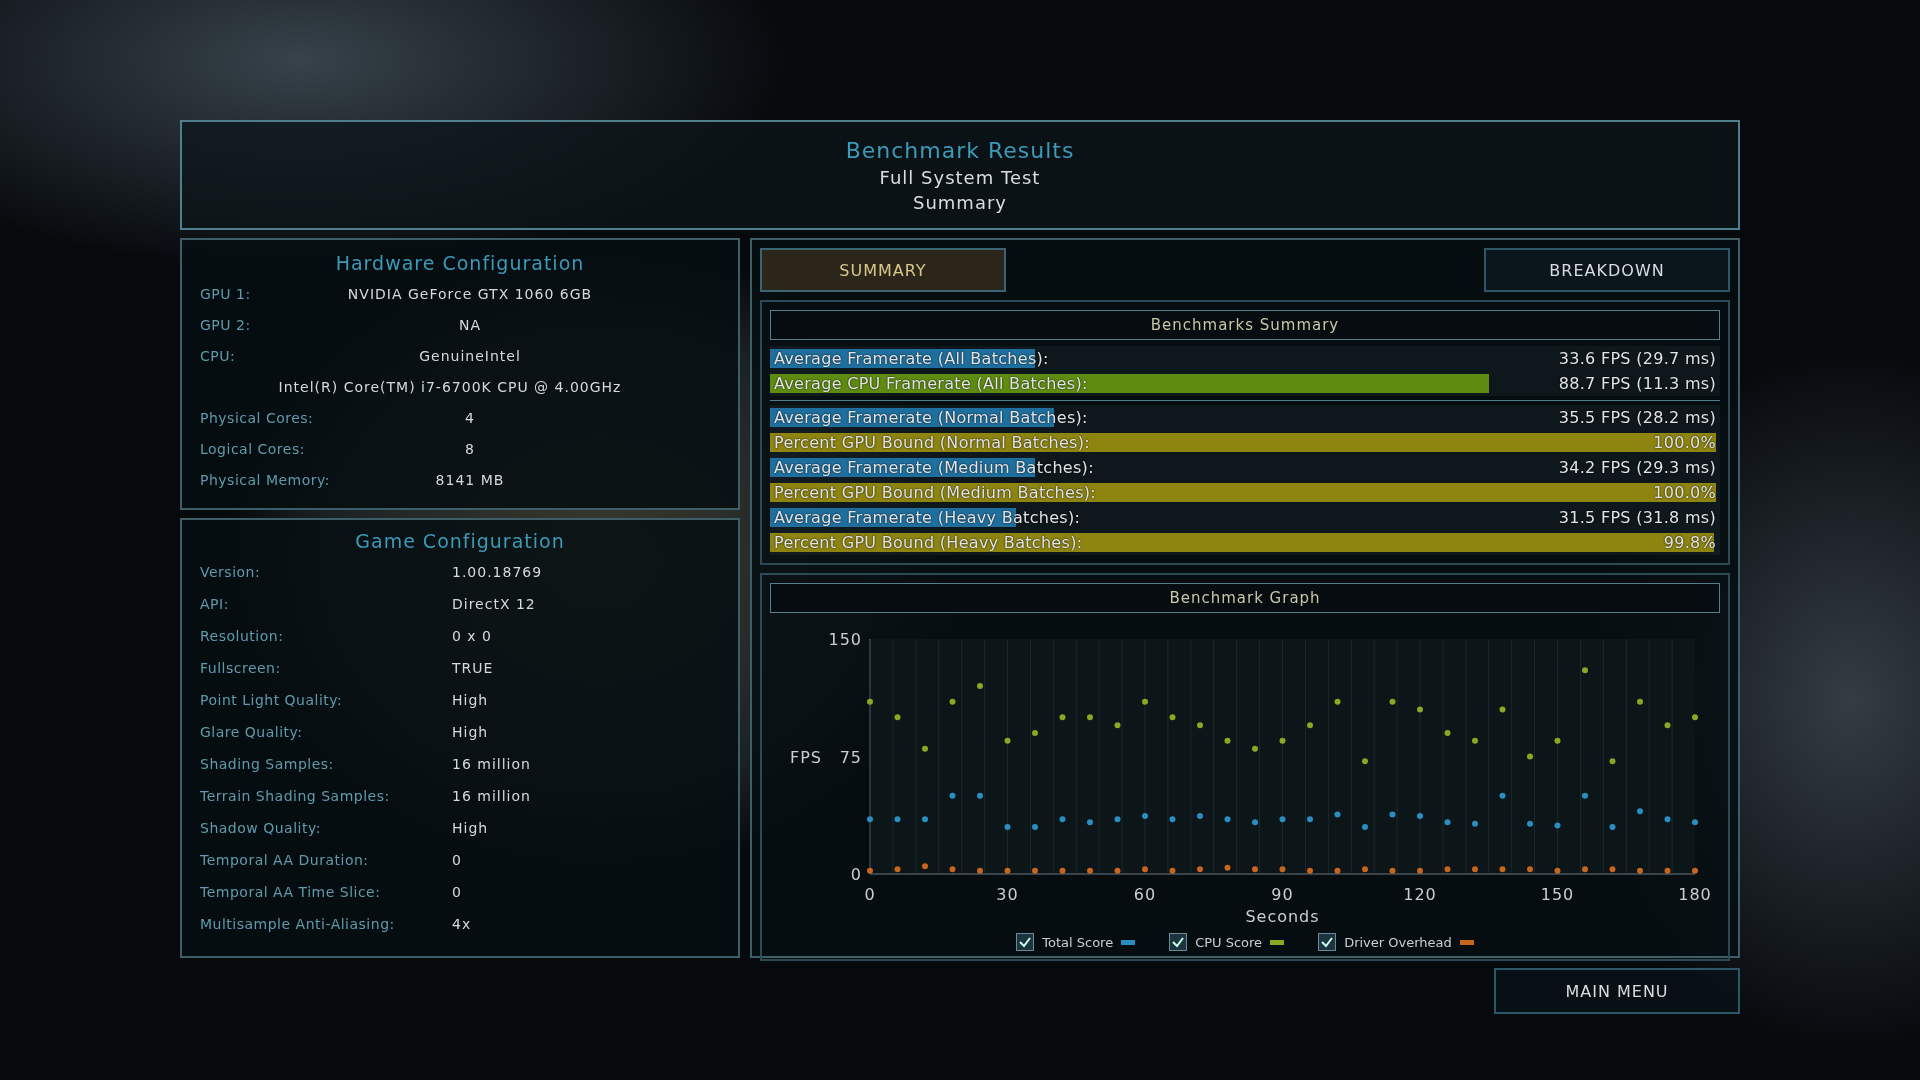  What do you see at coordinates (242, 636) in the screenshot?
I see `field-label: Resolution:` at bounding box center [242, 636].